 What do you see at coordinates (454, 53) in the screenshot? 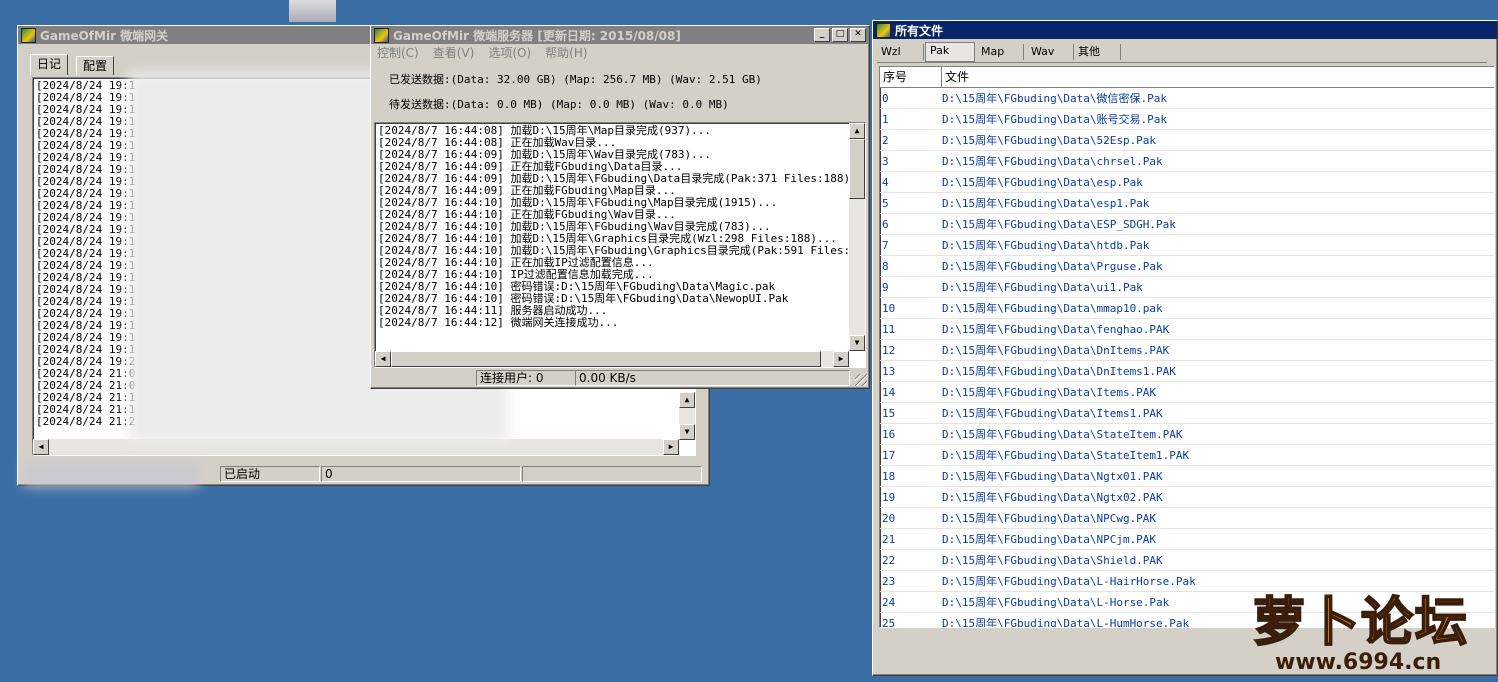
I see `menu-view: 查看(V)` at bounding box center [454, 53].